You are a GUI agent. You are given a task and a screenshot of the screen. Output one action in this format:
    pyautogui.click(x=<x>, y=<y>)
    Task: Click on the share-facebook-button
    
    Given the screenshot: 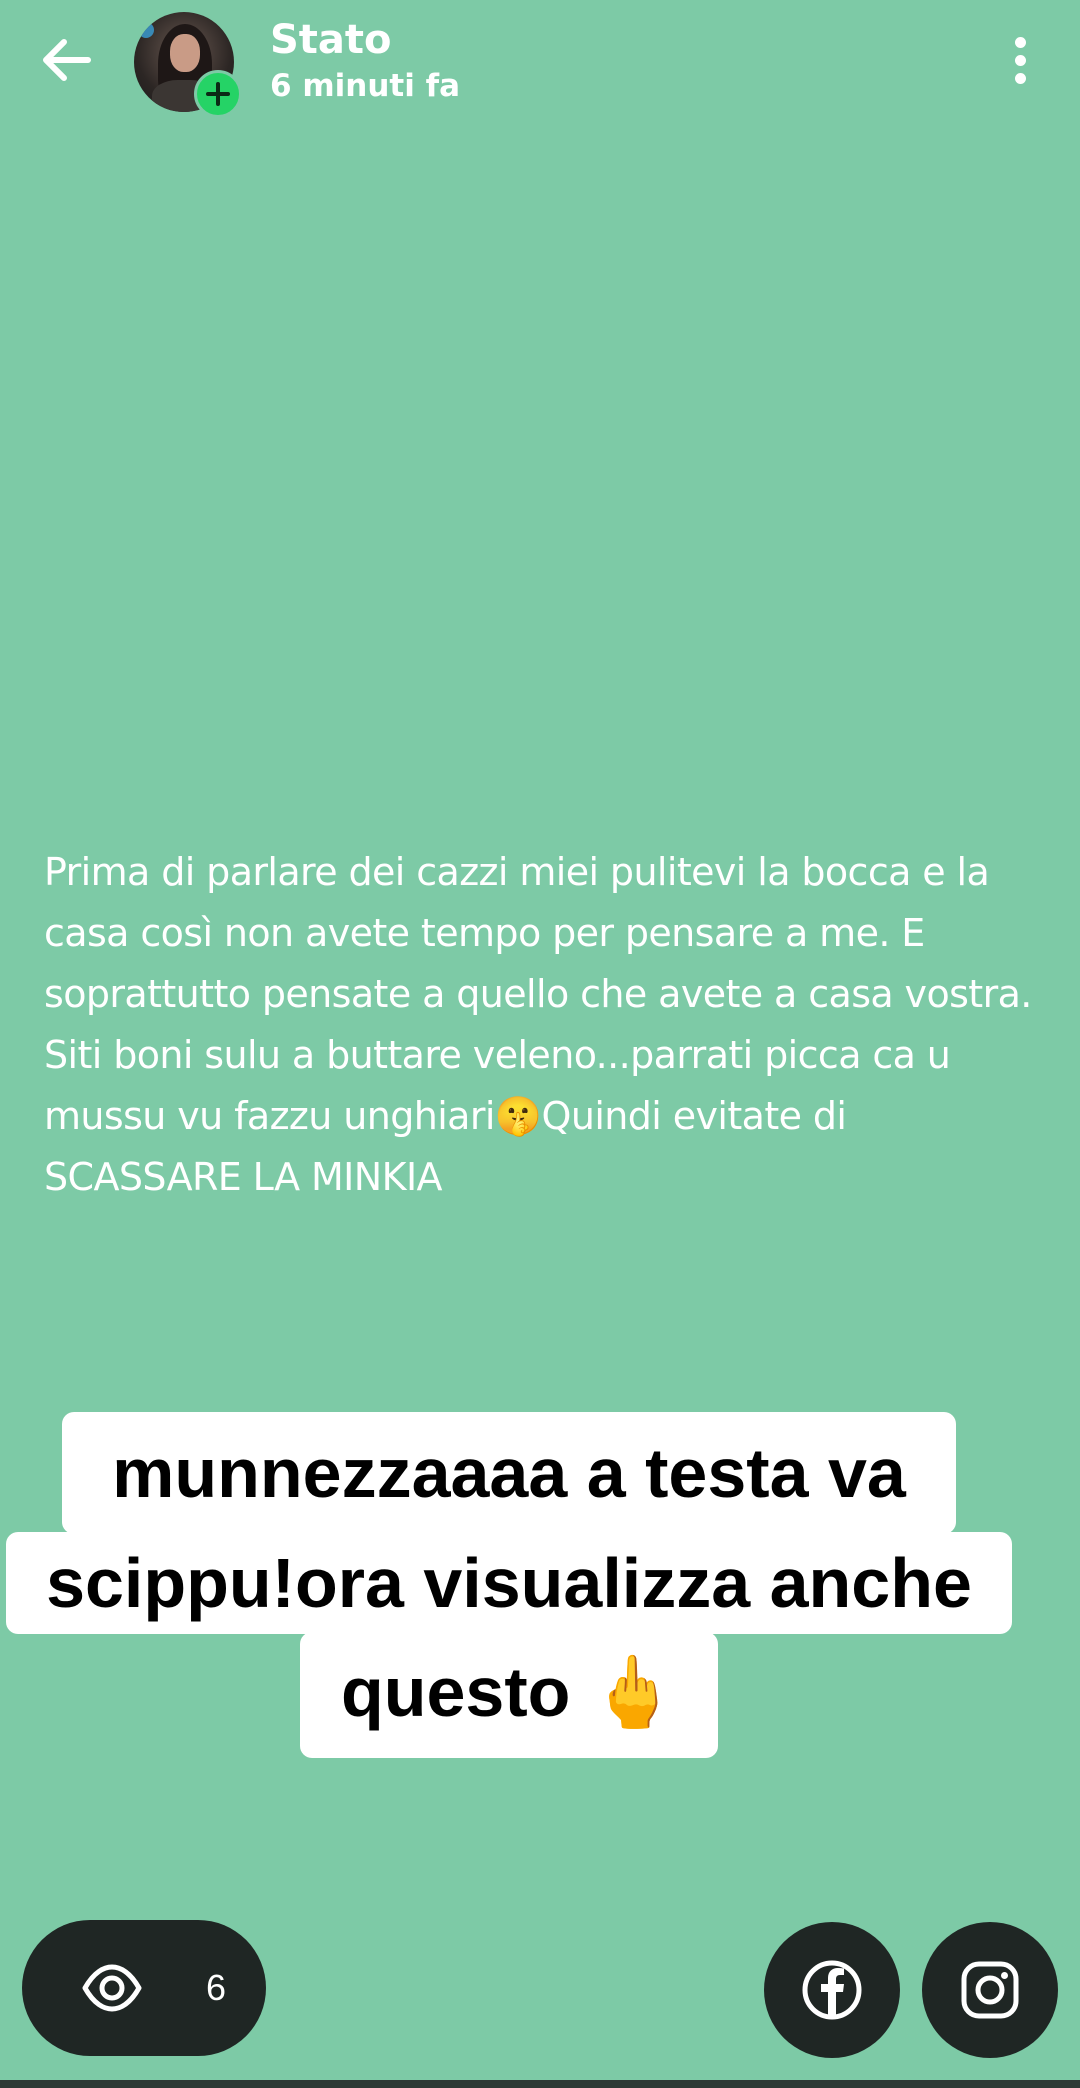 What is the action you would take?
    pyautogui.click(x=832, y=1990)
    